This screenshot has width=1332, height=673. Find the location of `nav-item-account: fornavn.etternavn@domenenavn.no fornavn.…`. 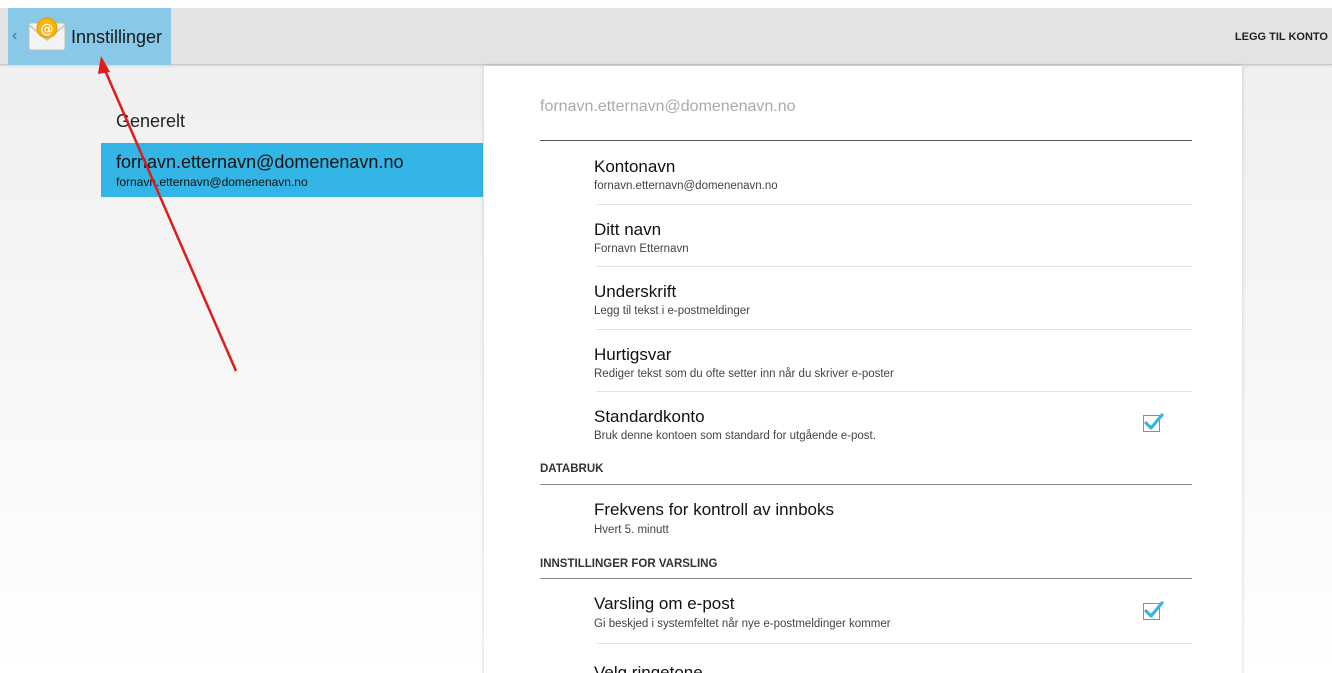

nav-item-account: fornavn.etternavn@domenenavn.no fornavn.… is located at coordinates (292, 170).